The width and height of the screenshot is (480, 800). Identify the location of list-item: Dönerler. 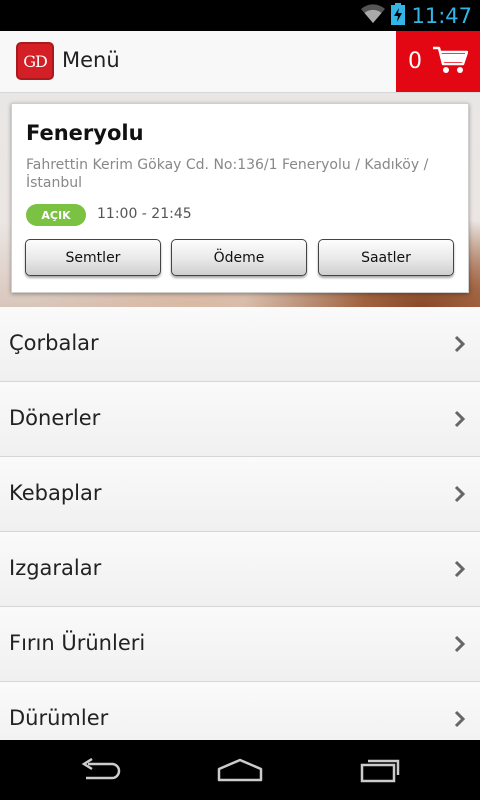
(240, 419).